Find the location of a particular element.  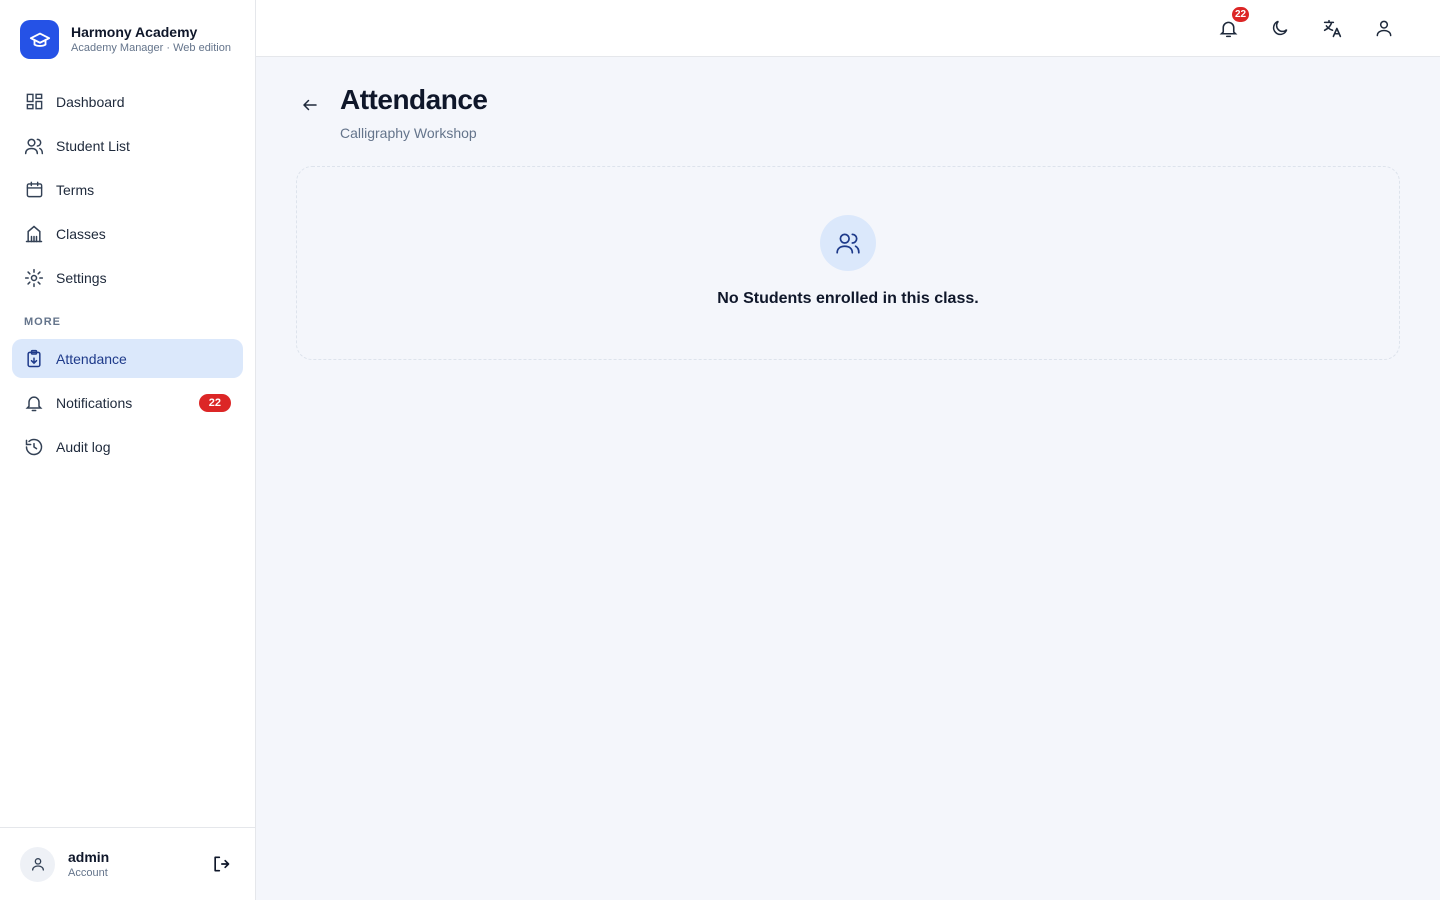

profile-button is located at coordinates (1384, 28).